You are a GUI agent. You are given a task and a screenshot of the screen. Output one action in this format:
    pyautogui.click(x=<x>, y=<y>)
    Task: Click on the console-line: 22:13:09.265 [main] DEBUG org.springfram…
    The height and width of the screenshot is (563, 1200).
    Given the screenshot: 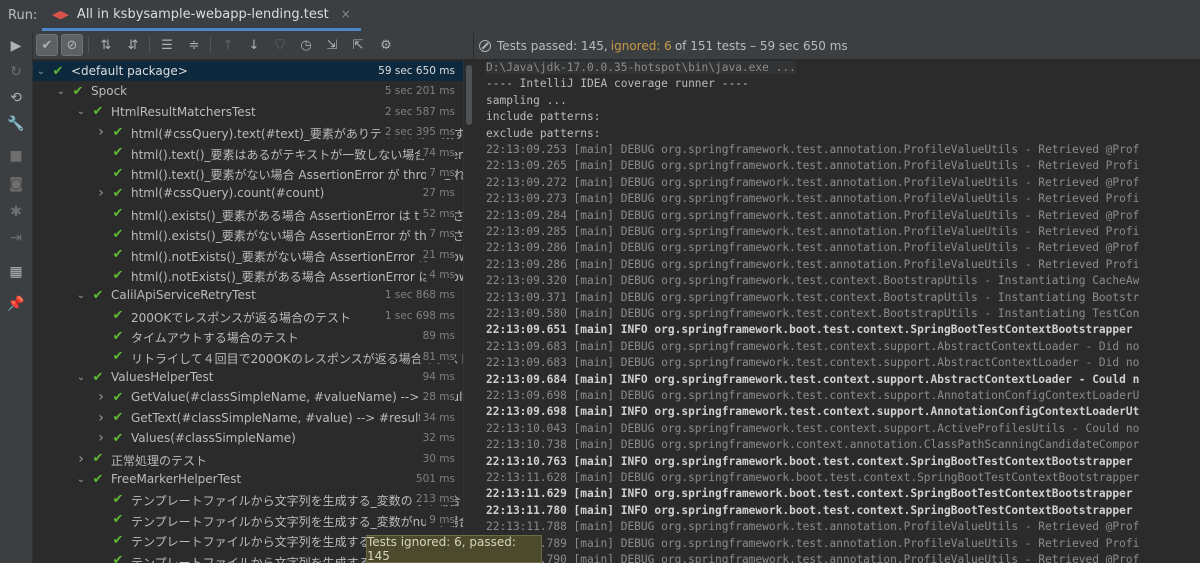 What is the action you would take?
    pyautogui.click(x=813, y=166)
    